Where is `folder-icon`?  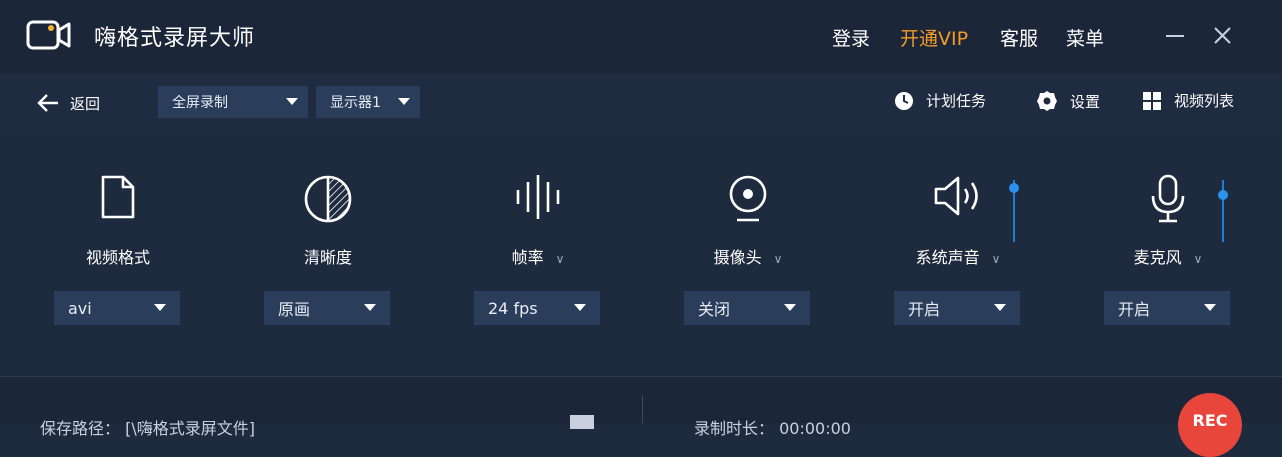
folder-icon is located at coordinates (582, 422).